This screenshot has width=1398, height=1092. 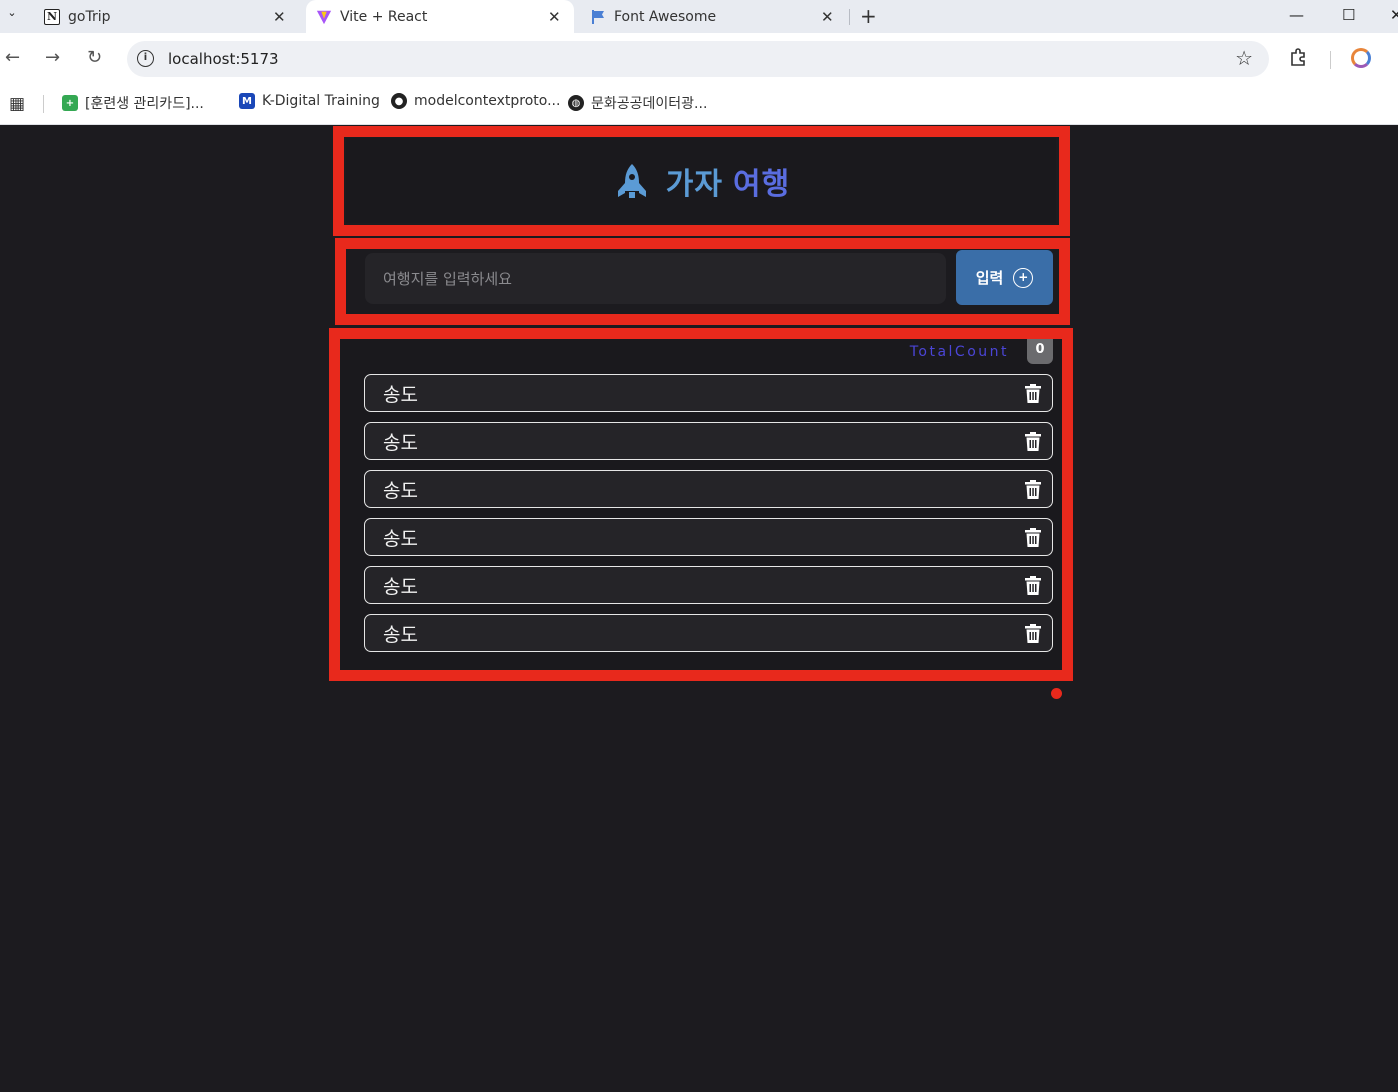 What do you see at coordinates (12, 57) in the screenshot?
I see `back-icon: ←` at bounding box center [12, 57].